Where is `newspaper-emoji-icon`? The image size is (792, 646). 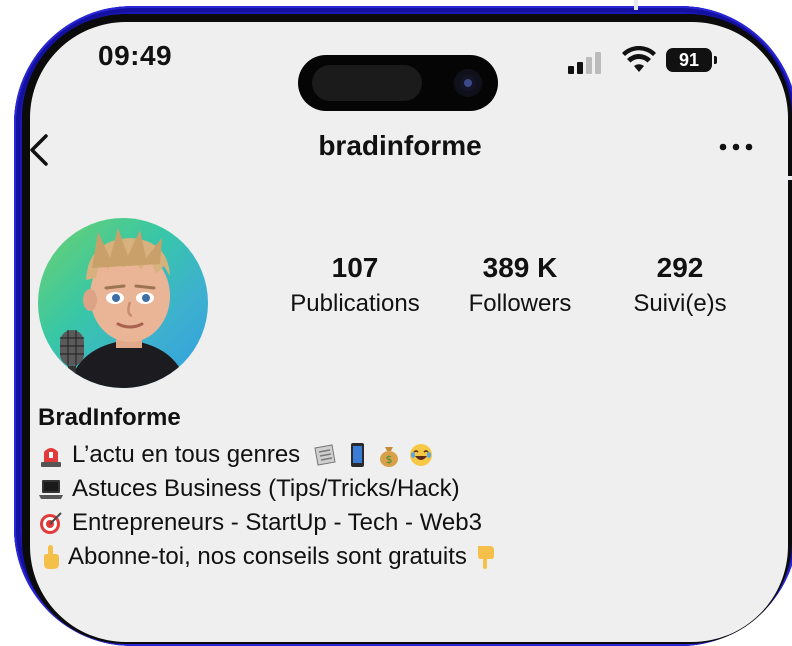
newspaper-emoji-icon is located at coordinates (325, 455).